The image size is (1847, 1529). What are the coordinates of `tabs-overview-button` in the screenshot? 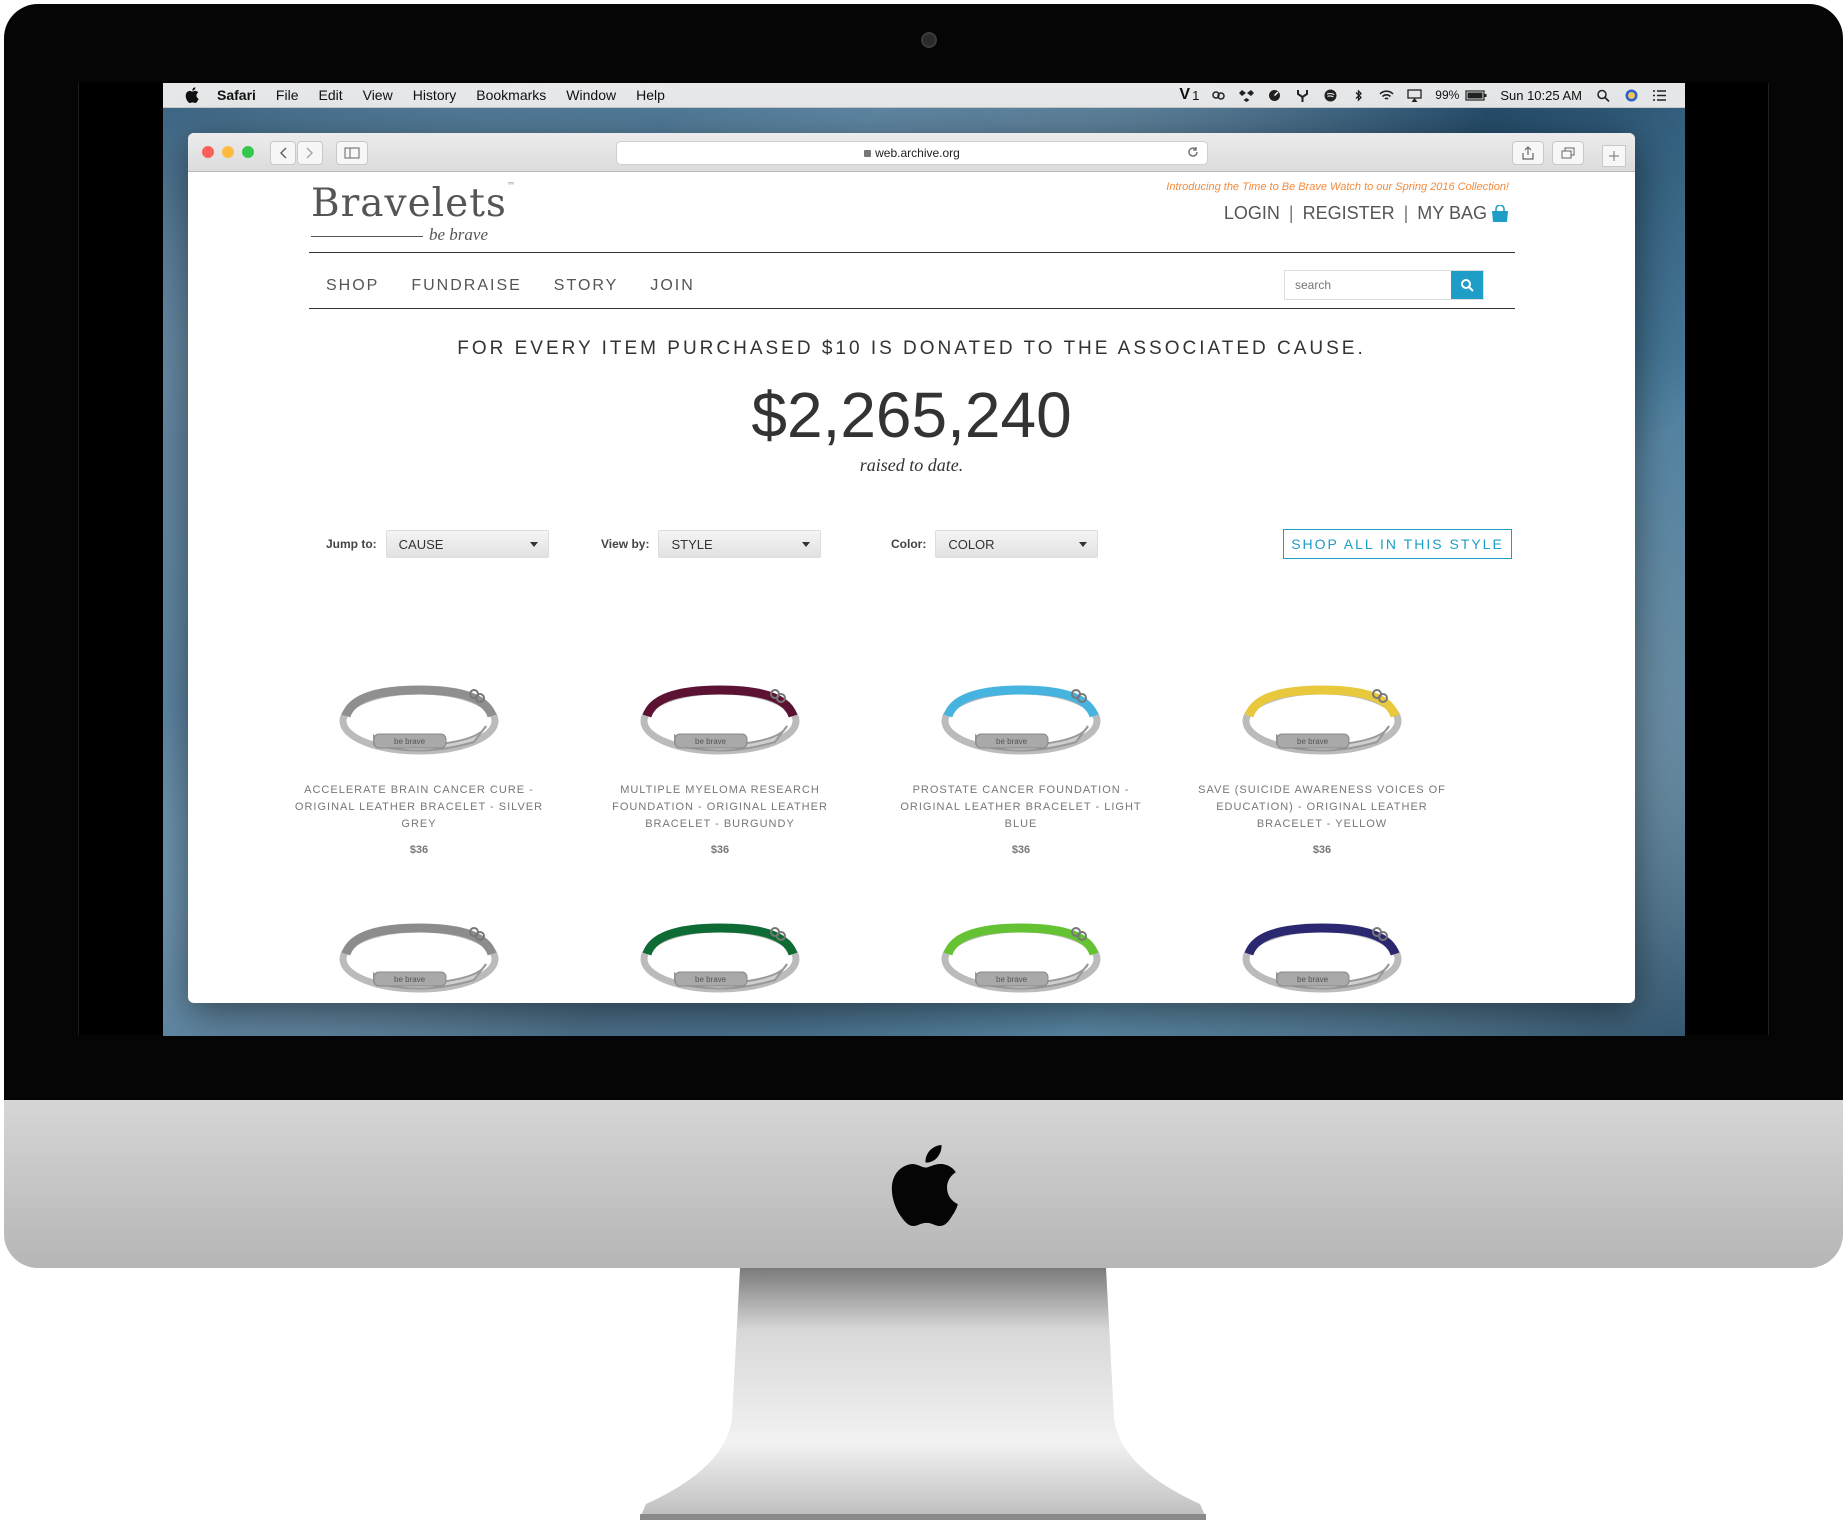 It's located at (1568, 153).